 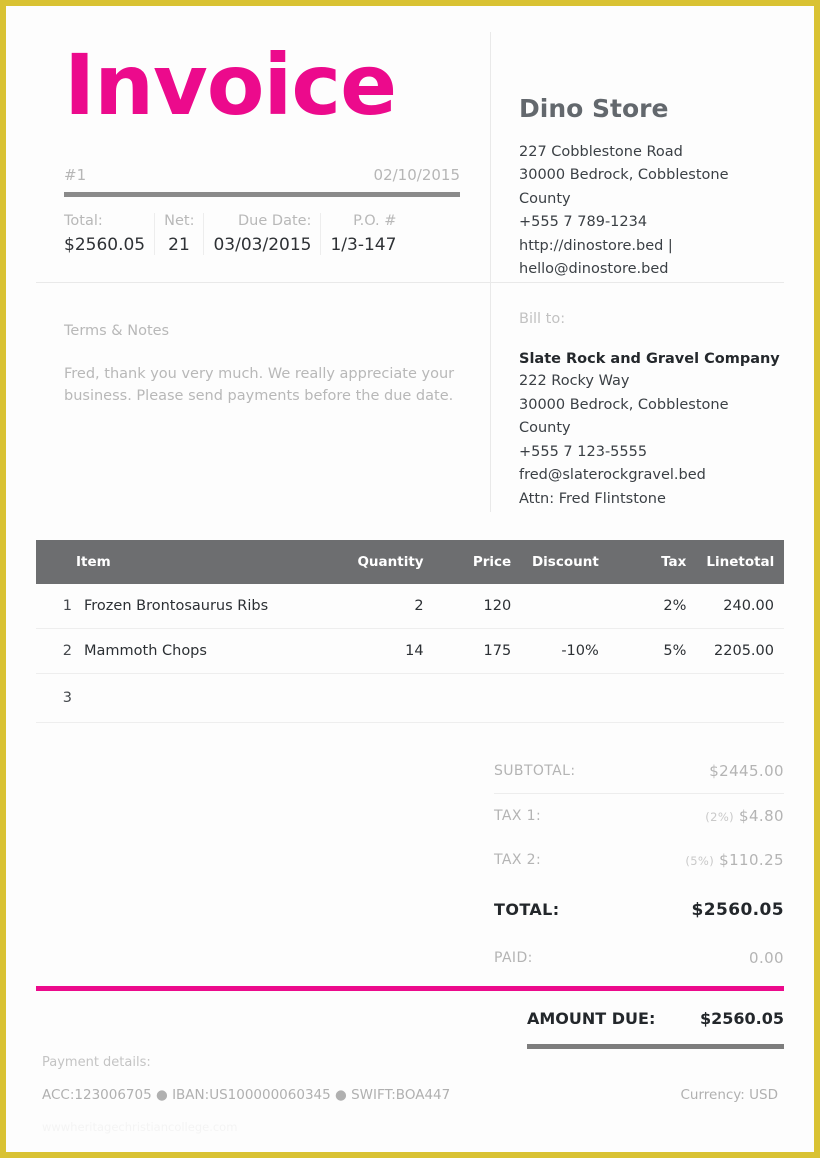 I want to click on column-header-linetotal: Linetotal, so click(x=740, y=561).